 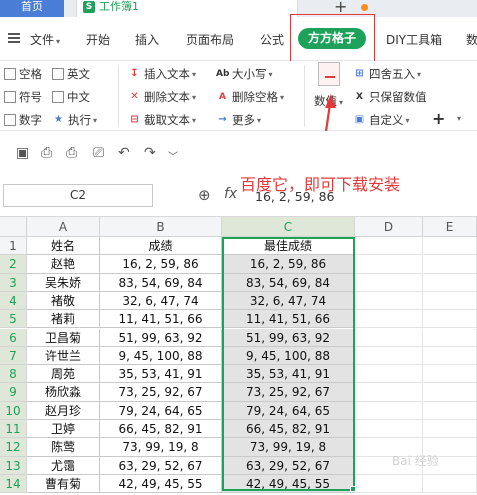 What do you see at coordinates (288, 429) in the screenshot?
I see `cell-best-score: 66, 45, 82, 91` at bounding box center [288, 429].